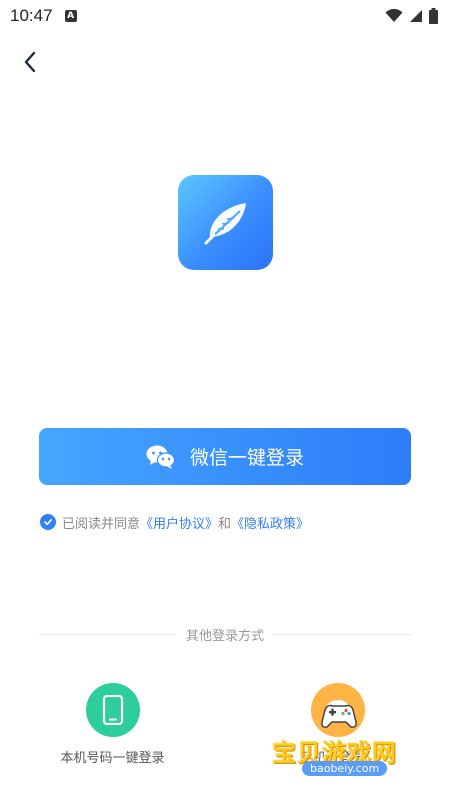 The width and height of the screenshot is (450, 800). I want to click on watermark-url: baobeiy.com, so click(345, 768).